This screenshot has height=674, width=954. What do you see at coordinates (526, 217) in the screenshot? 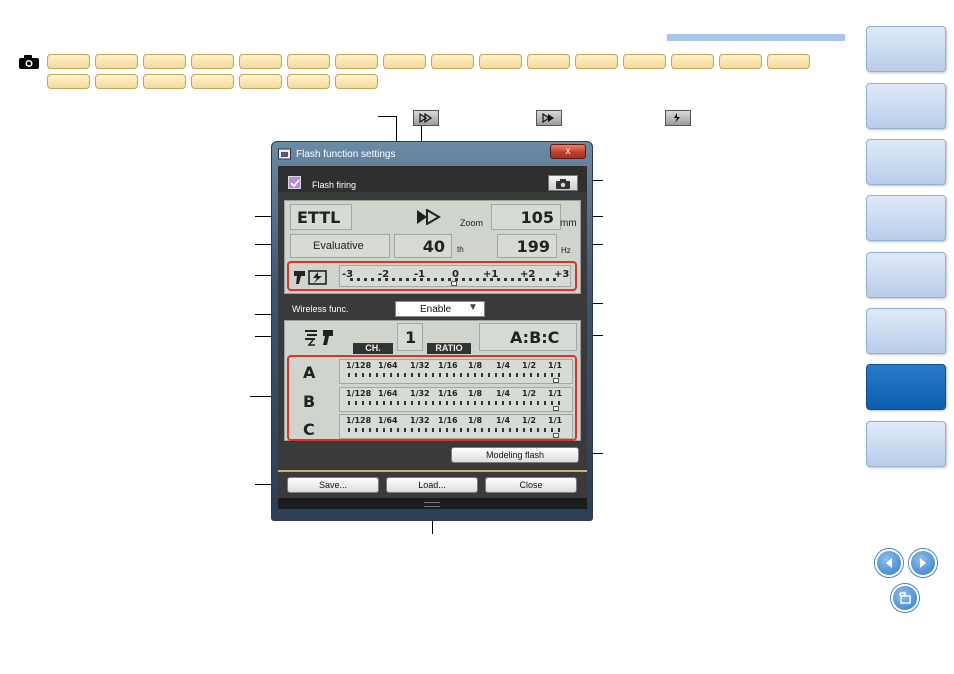
I see `zoom-cell: 105` at bounding box center [526, 217].